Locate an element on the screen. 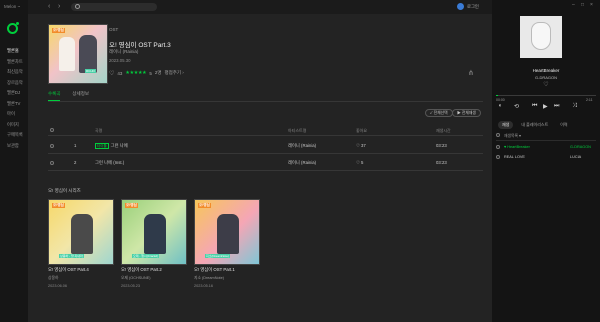 This screenshot has height=322, width=600. player-tabs: 재생 내 플레이리스트 이력 is located at coordinates (535, 125).